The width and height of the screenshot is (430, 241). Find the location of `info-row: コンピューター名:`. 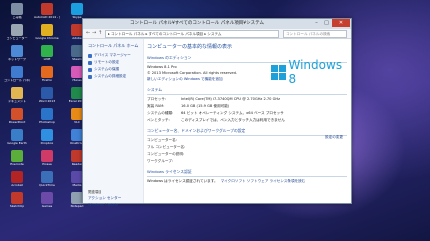

info-row: コンピューター名: is located at coordinates (247, 140).